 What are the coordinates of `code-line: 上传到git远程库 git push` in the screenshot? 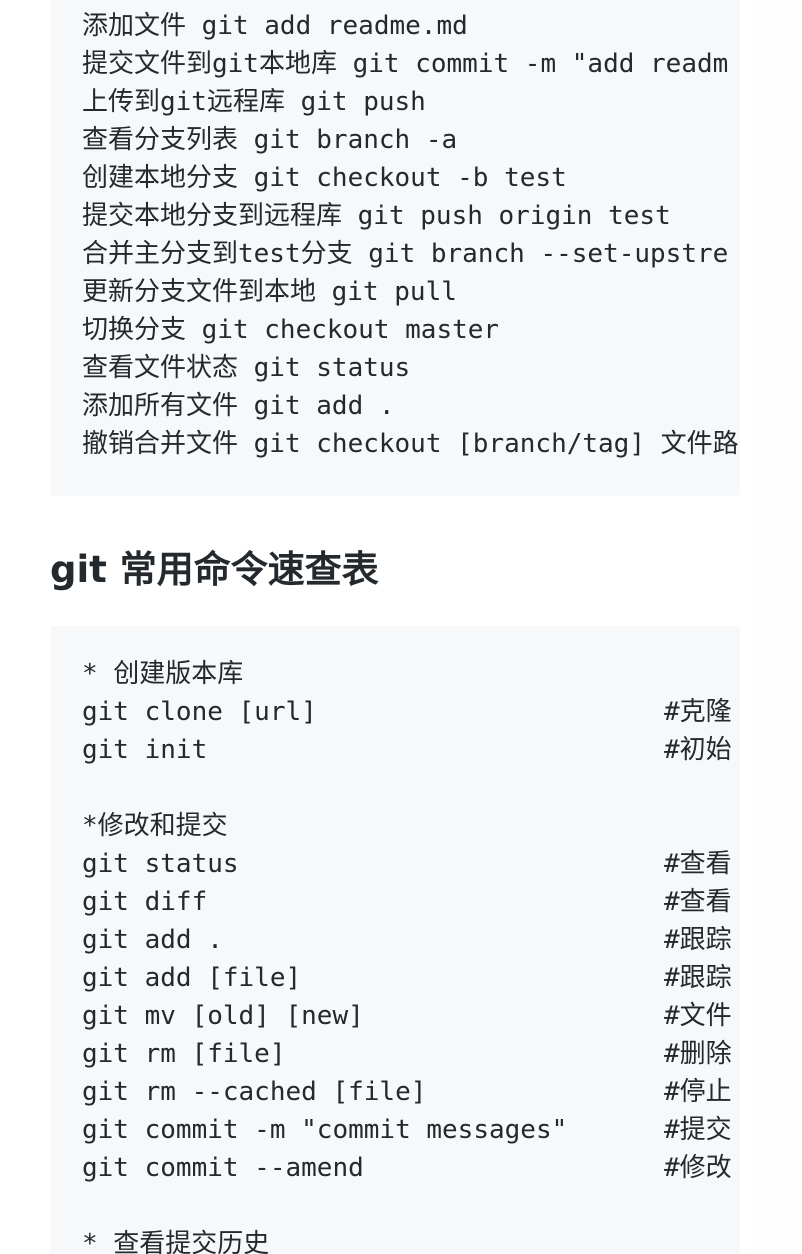 It's located at (254, 102).